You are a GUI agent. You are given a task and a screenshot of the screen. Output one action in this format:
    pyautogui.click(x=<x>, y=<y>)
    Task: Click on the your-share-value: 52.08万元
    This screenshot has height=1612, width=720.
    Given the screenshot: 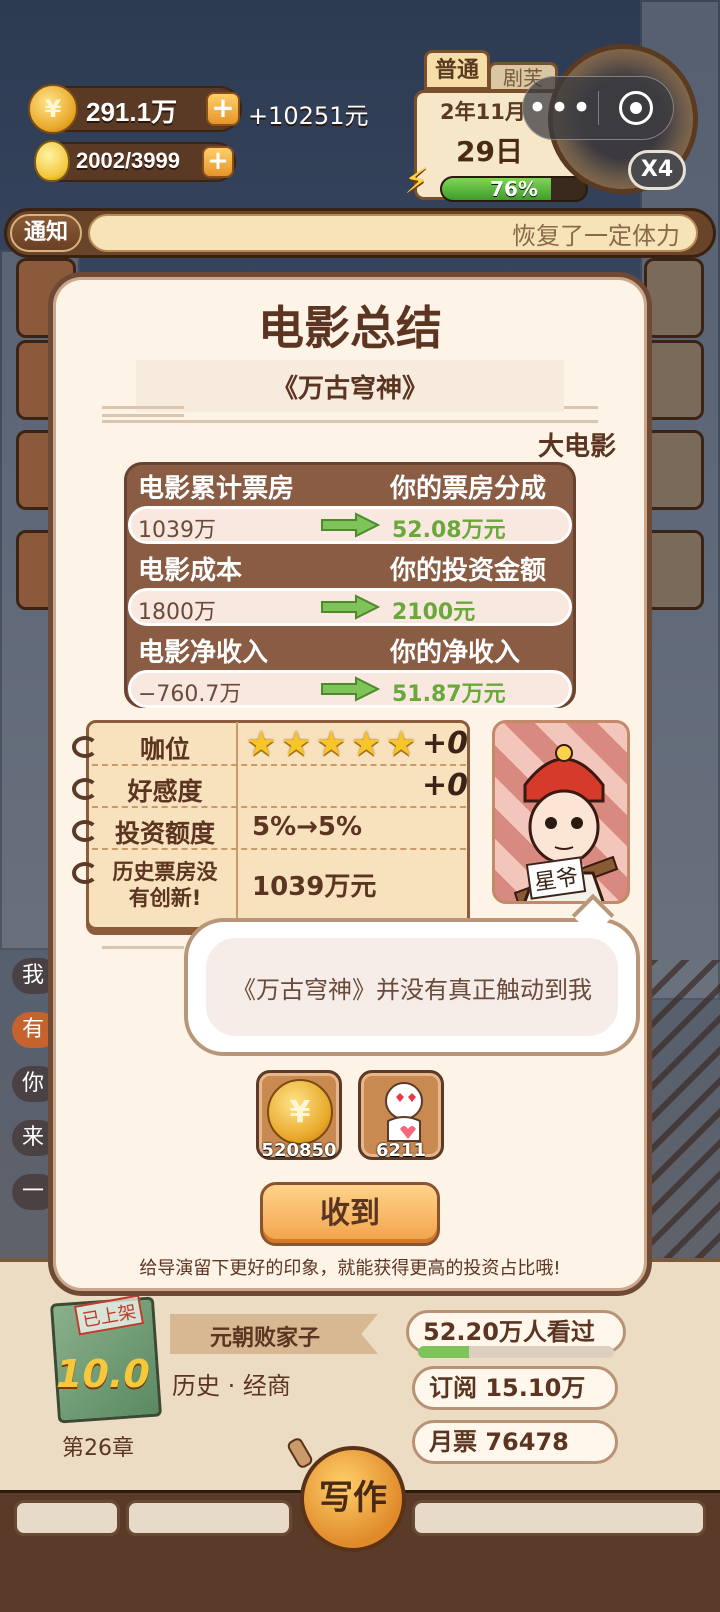 What is the action you would take?
    pyautogui.click(x=449, y=530)
    